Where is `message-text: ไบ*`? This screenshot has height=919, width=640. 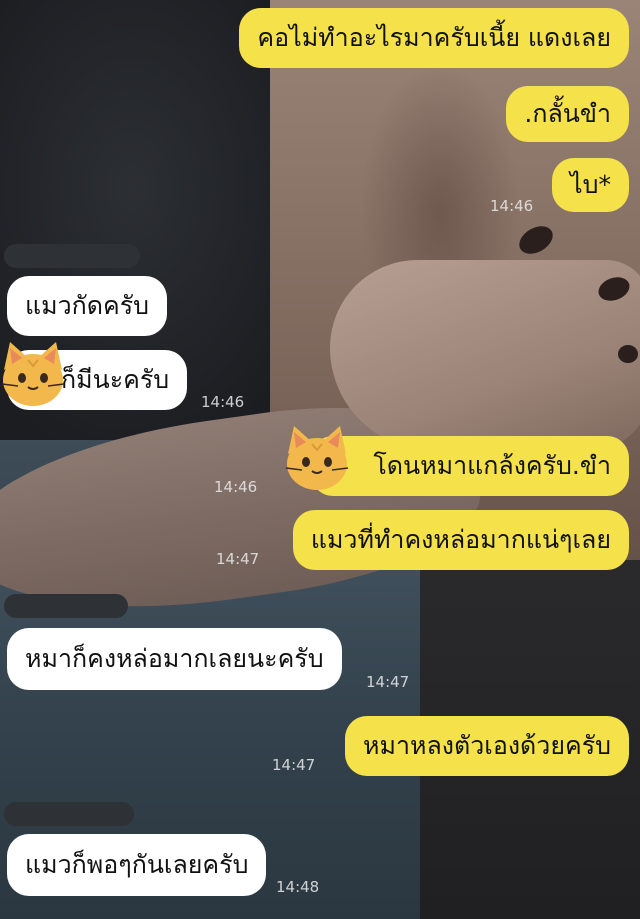
message-text: ไบ* is located at coordinates (590, 184).